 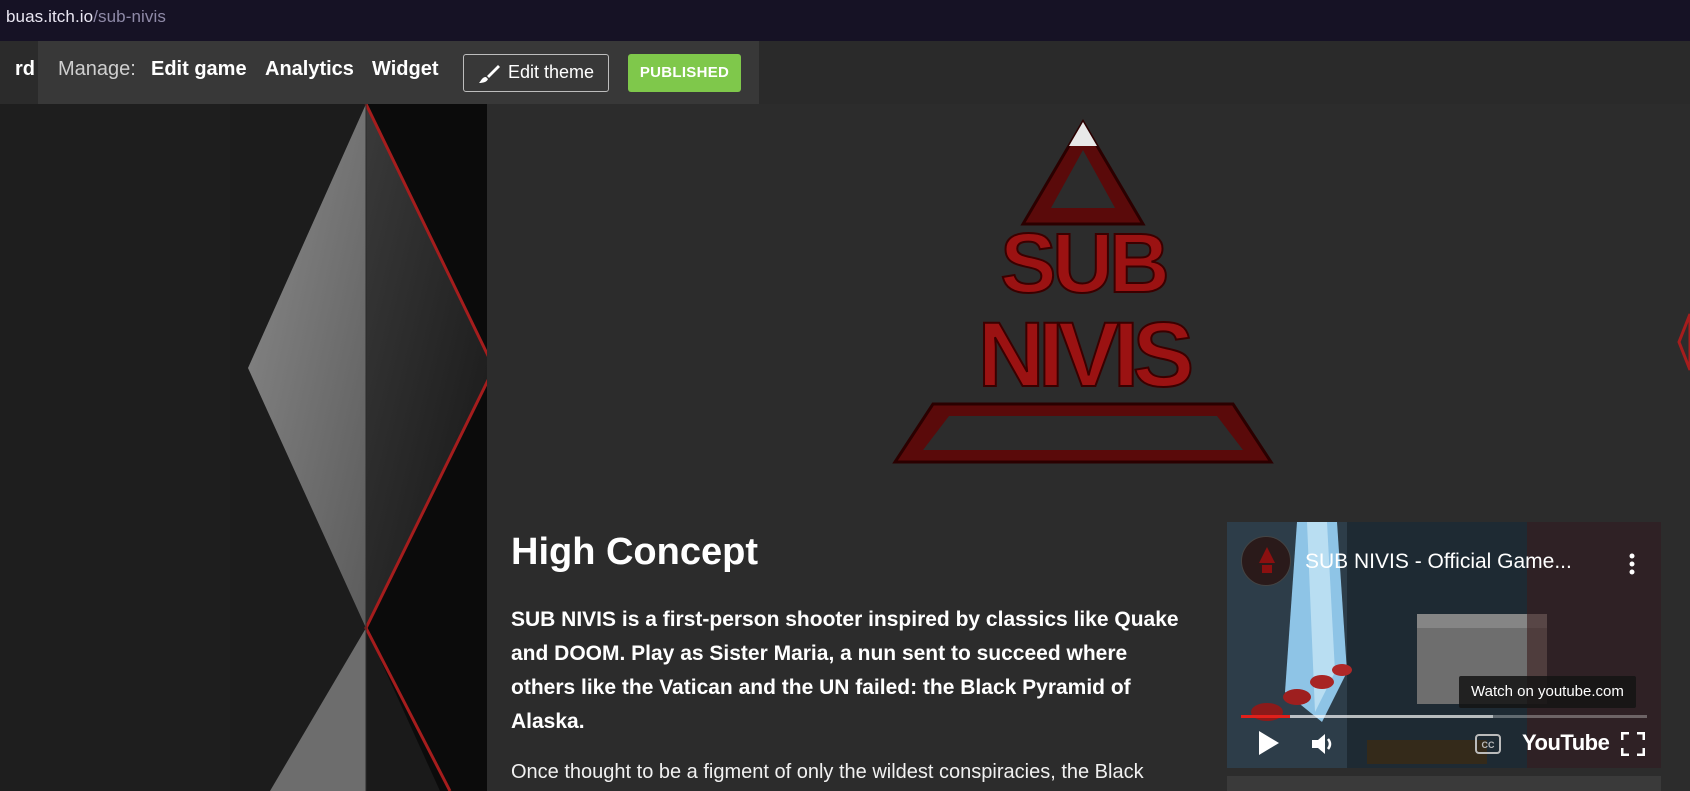 I want to click on more-options-icon, so click(x=1632, y=564).